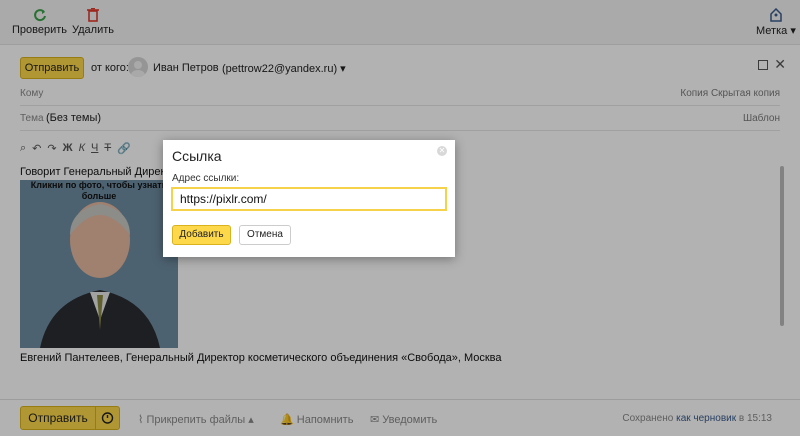 Image resolution: width=800 pixels, height=436 pixels. Describe the element at coordinates (265, 235) in the screenshot. I see `cancel-button: Отмена` at that location.